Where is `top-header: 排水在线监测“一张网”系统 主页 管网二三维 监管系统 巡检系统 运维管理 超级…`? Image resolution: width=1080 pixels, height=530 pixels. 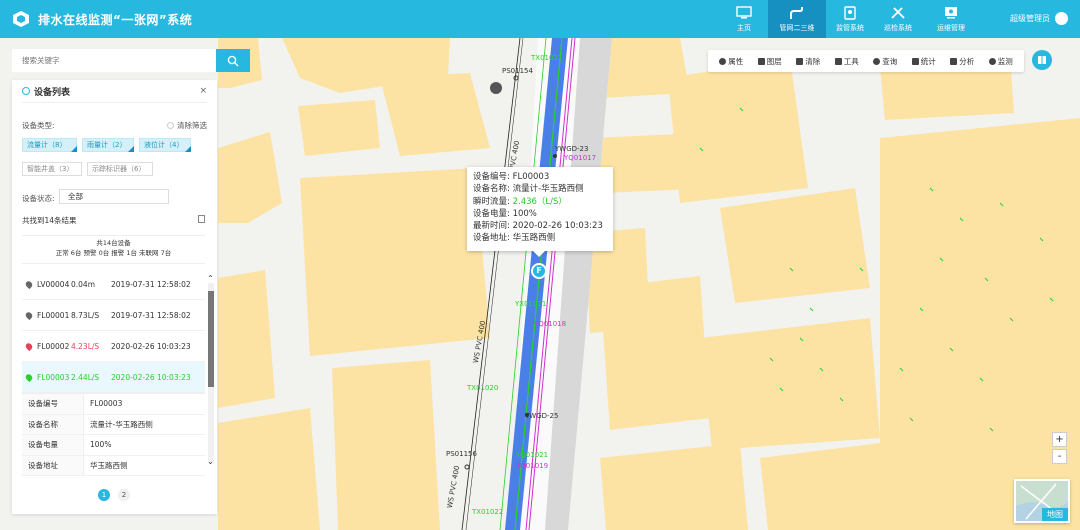 top-header: 排水在线监测“一张网”系统 主页 管网二三维 监管系统 巡检系统 运维管理 超级… is located at coordinates (540, 19).